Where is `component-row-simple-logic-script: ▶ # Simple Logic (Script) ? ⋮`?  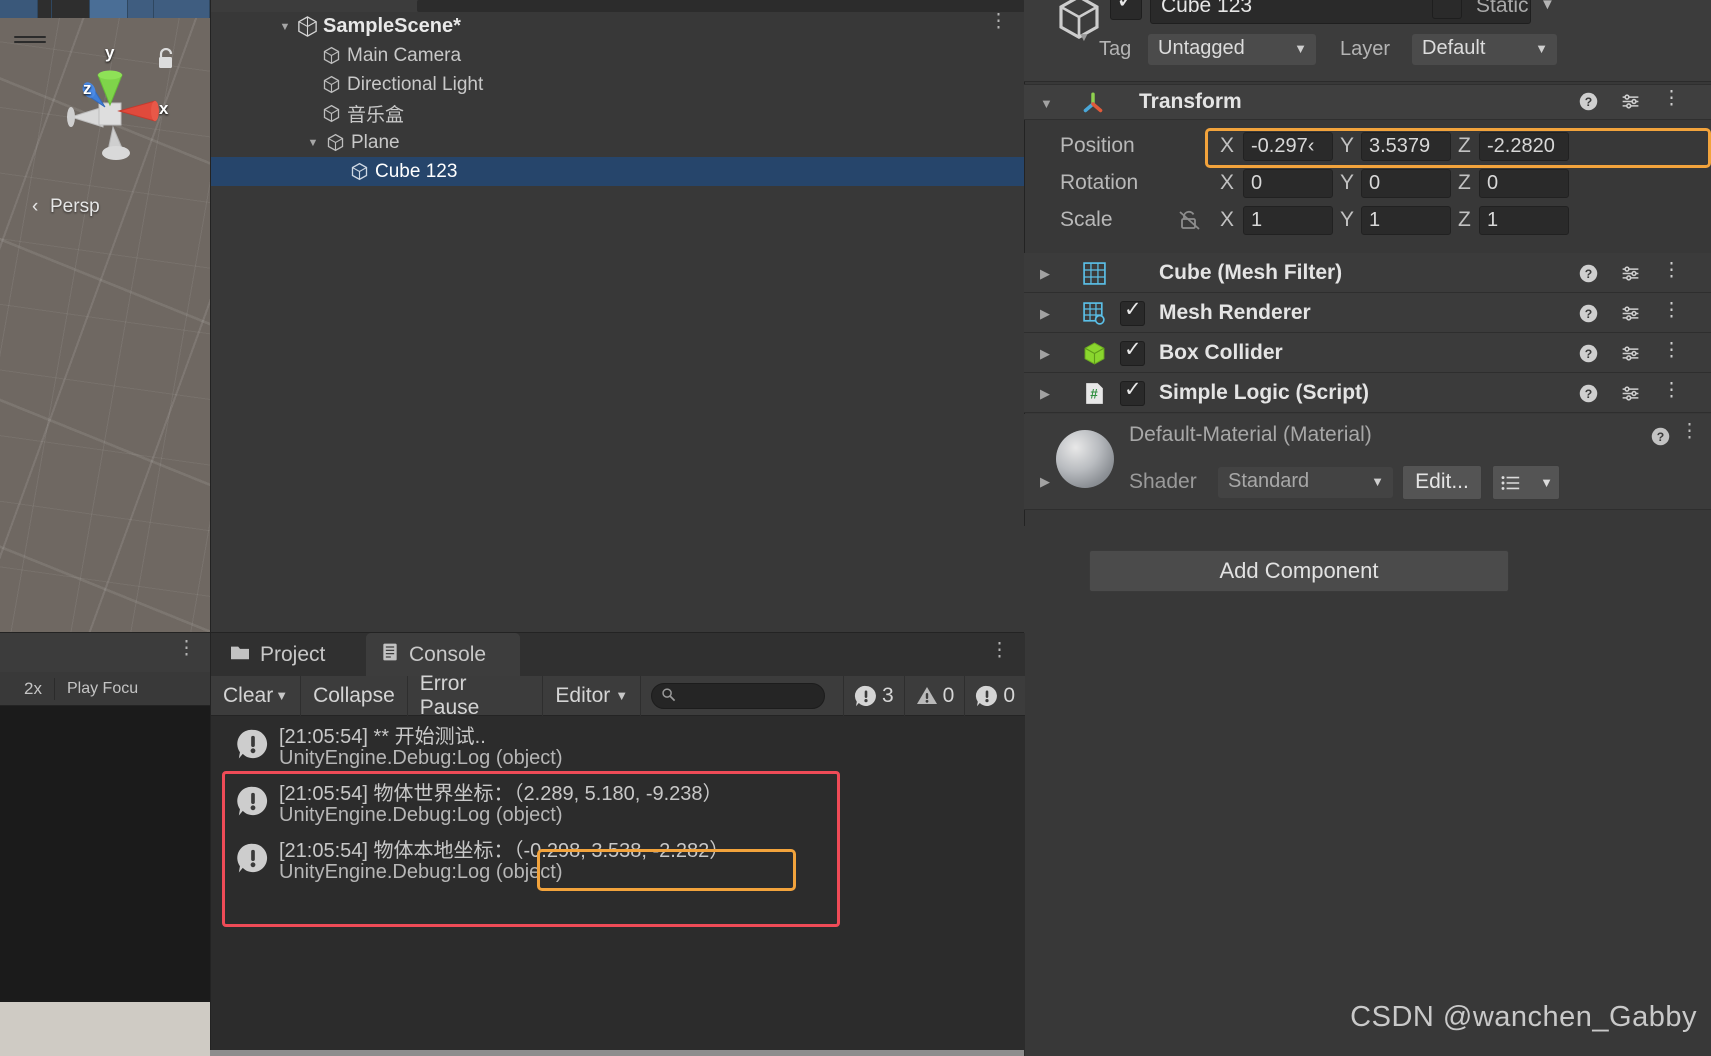 component-row-simple-logic-script: ▶ # Simple Logic (Script) ? ⋮ is located at coordinates (1367, 393).